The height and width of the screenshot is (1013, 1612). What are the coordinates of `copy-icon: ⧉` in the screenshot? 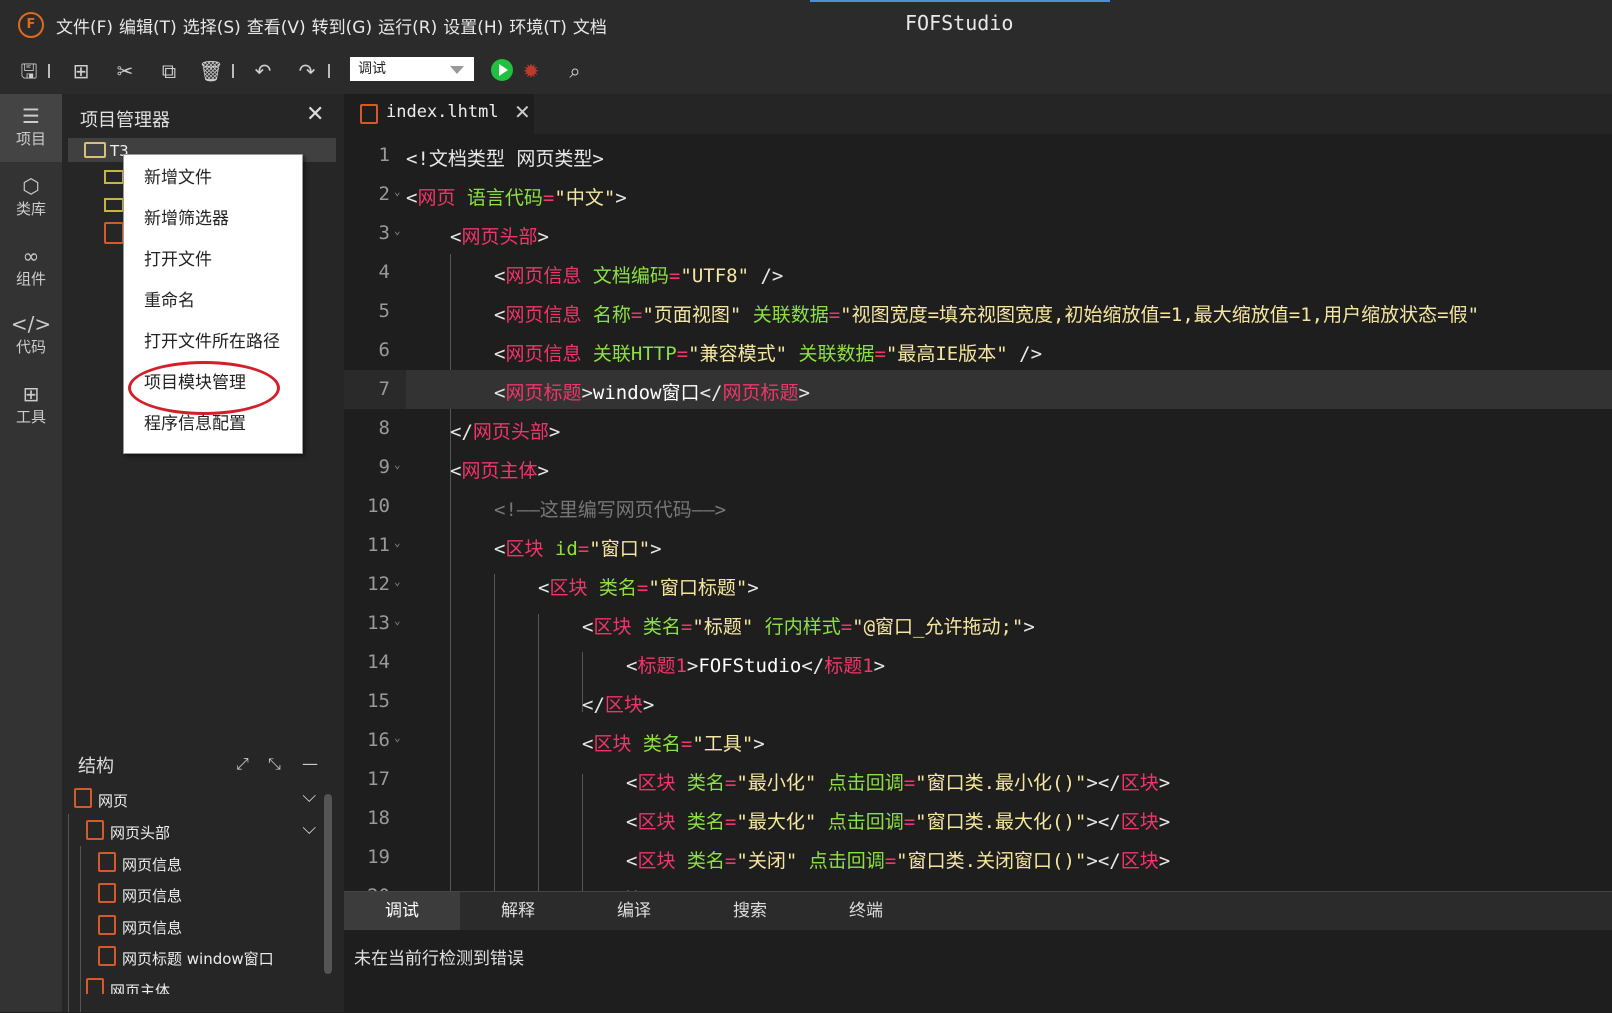 It's located at (169, 71).